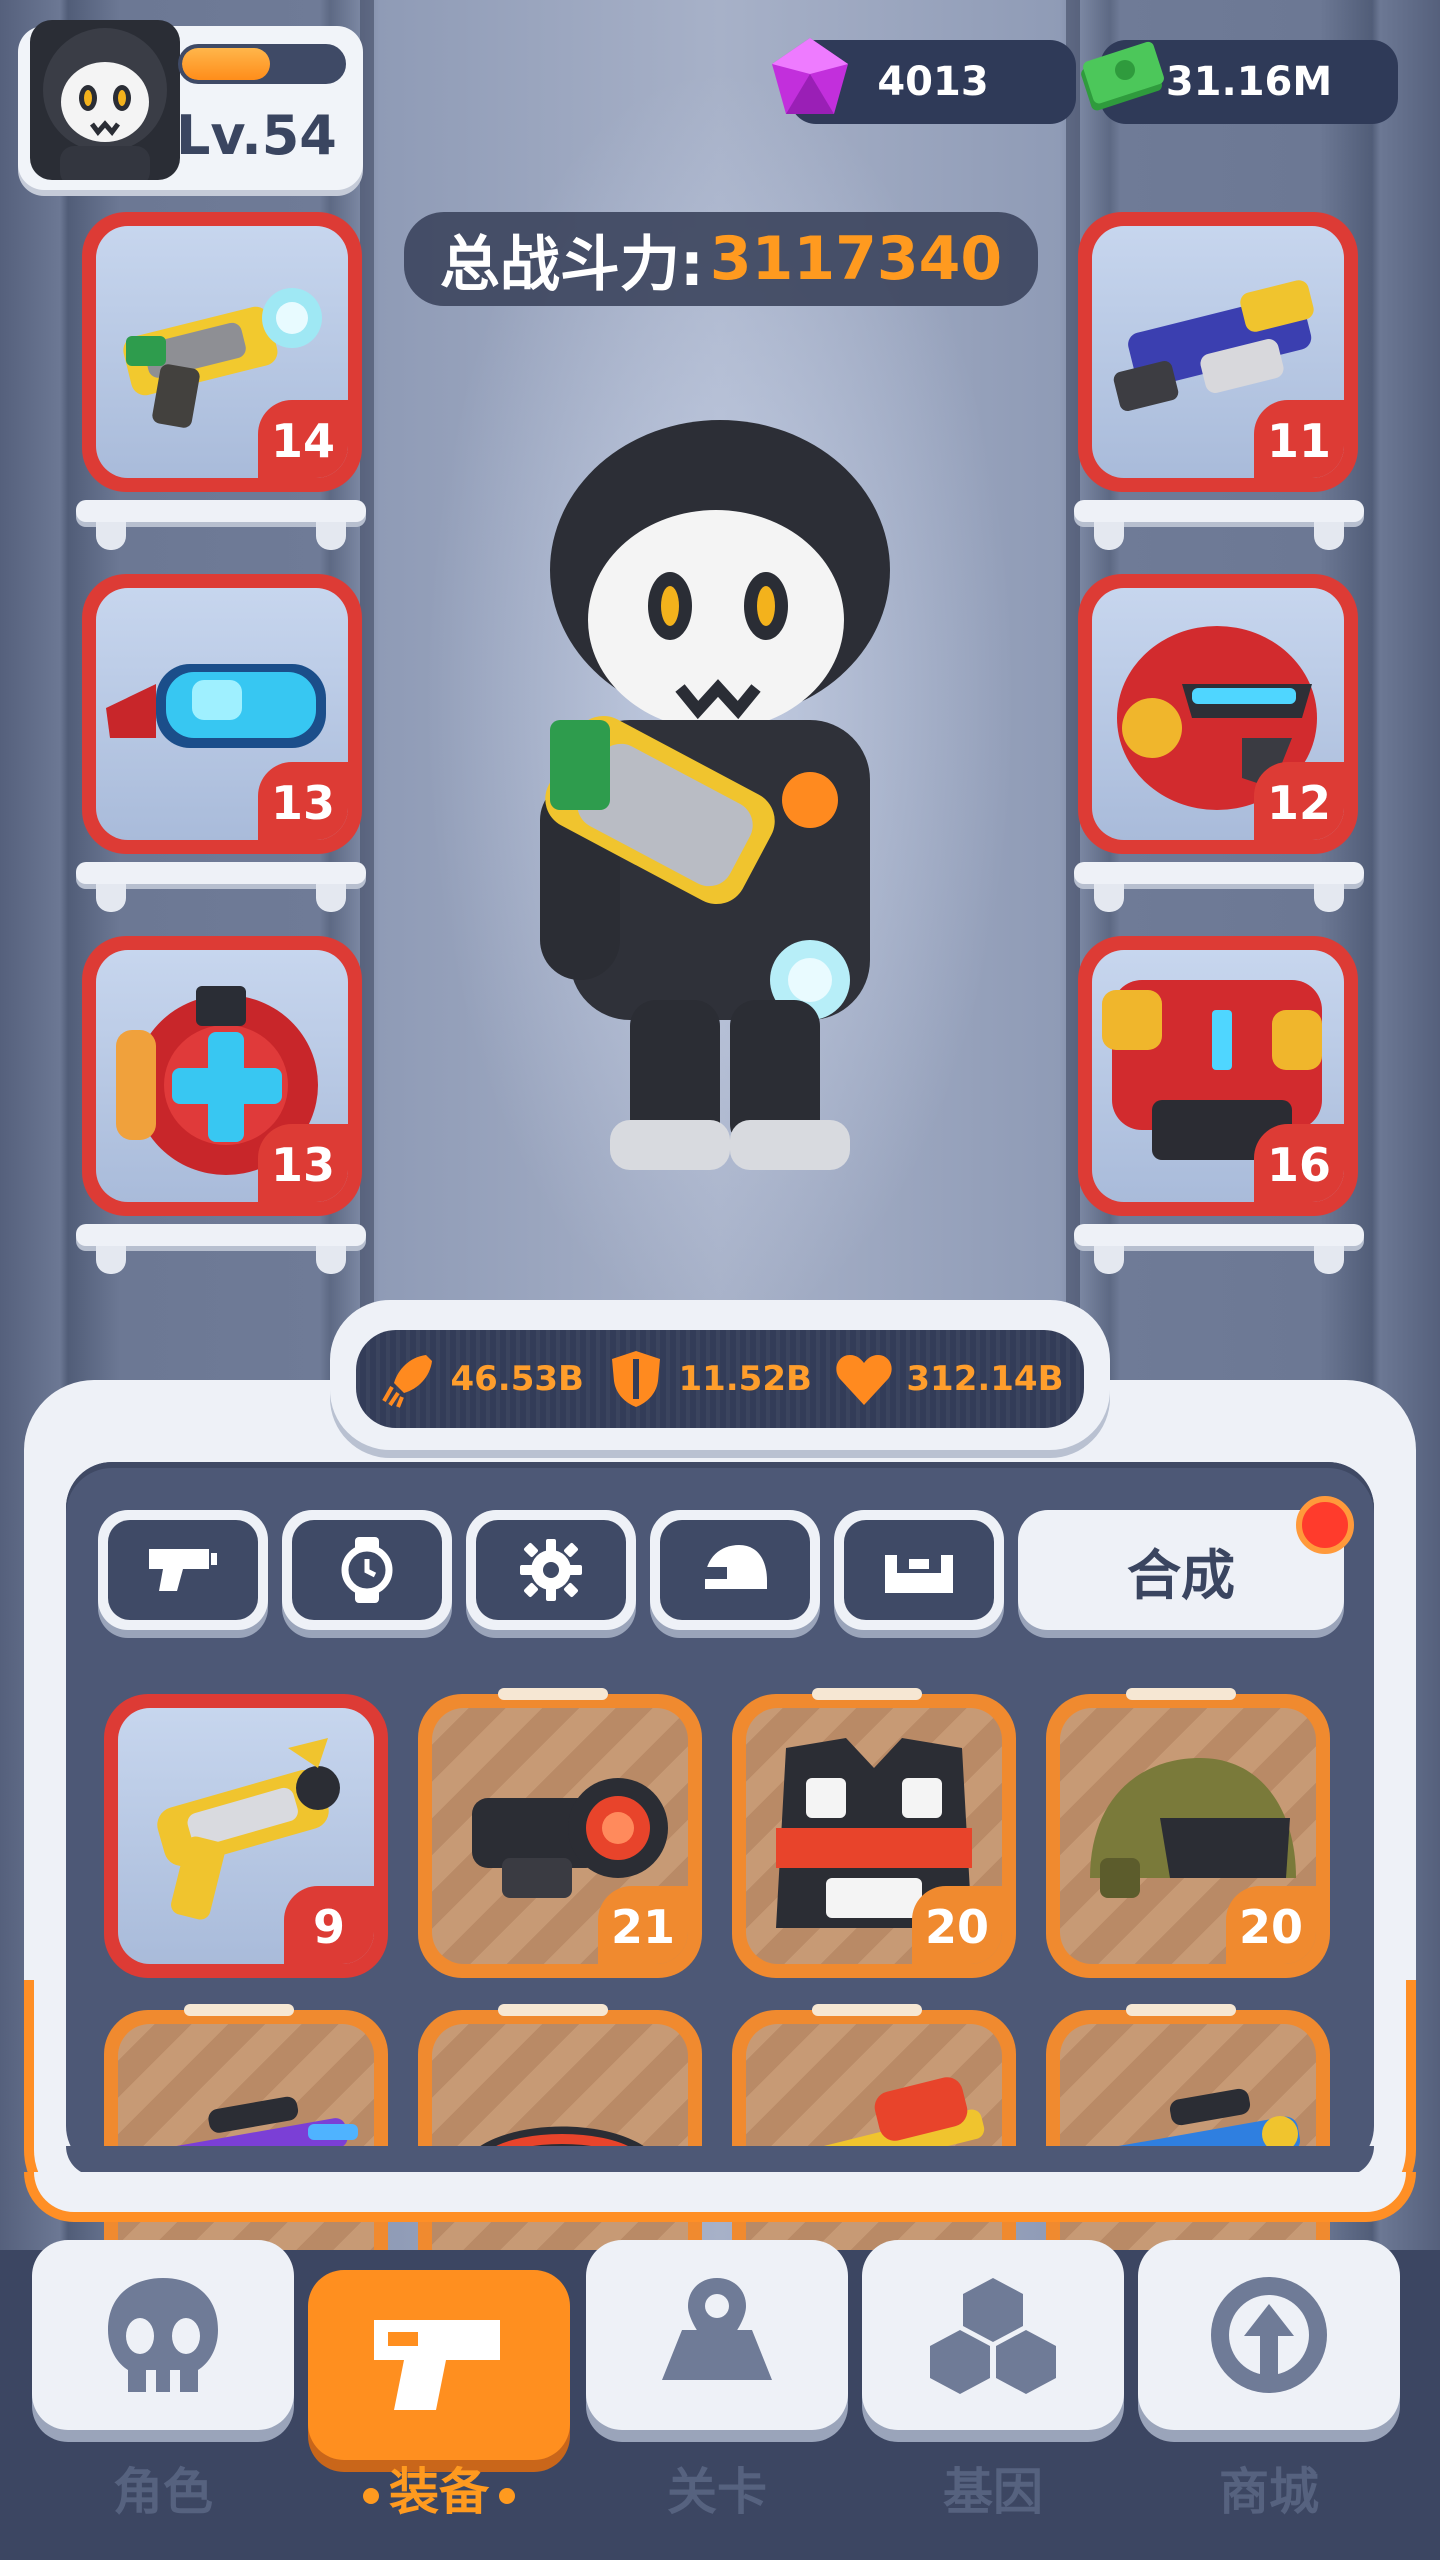  I want to click on cash-amount: 31.16M, so click(1249, 82).